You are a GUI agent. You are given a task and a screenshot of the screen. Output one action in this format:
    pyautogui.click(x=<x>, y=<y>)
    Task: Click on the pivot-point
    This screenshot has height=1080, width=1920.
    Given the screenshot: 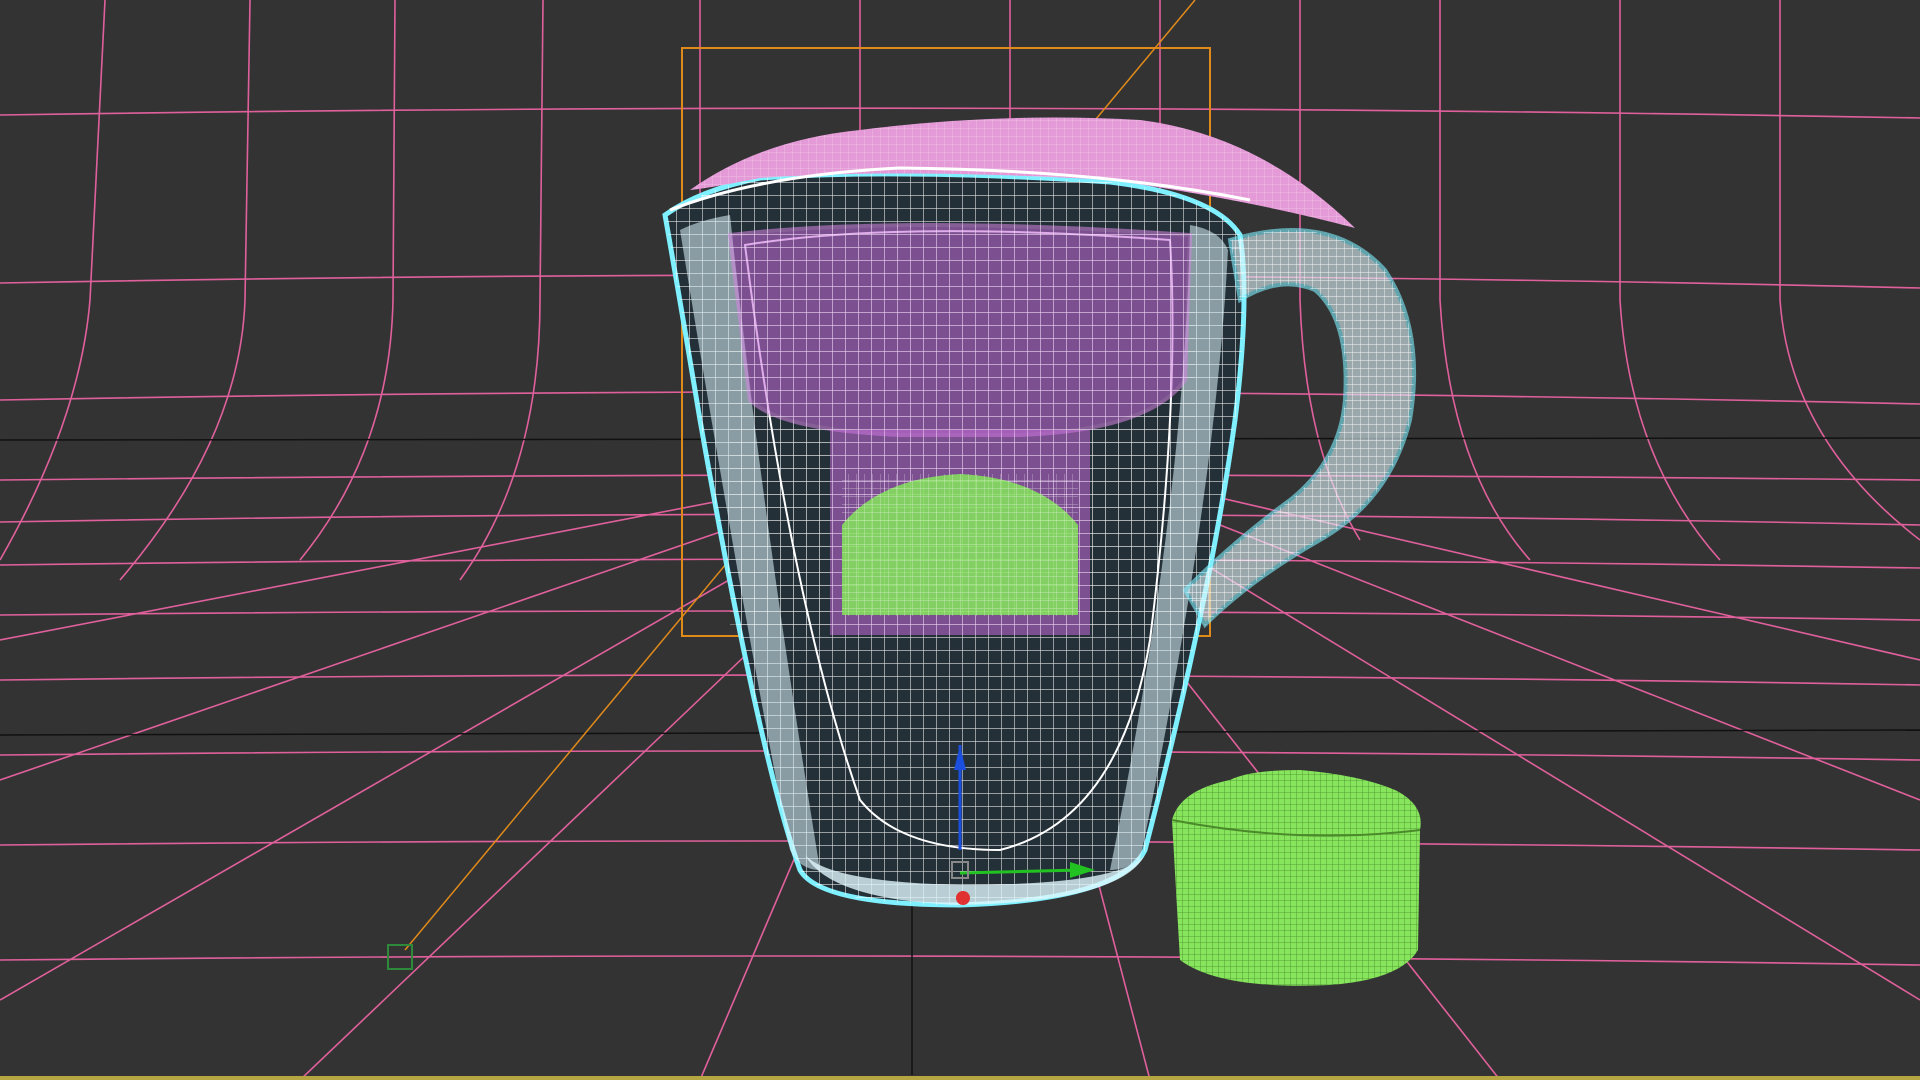 What is the action you would take?
    pyautogui.click(x=963, y=898)
    